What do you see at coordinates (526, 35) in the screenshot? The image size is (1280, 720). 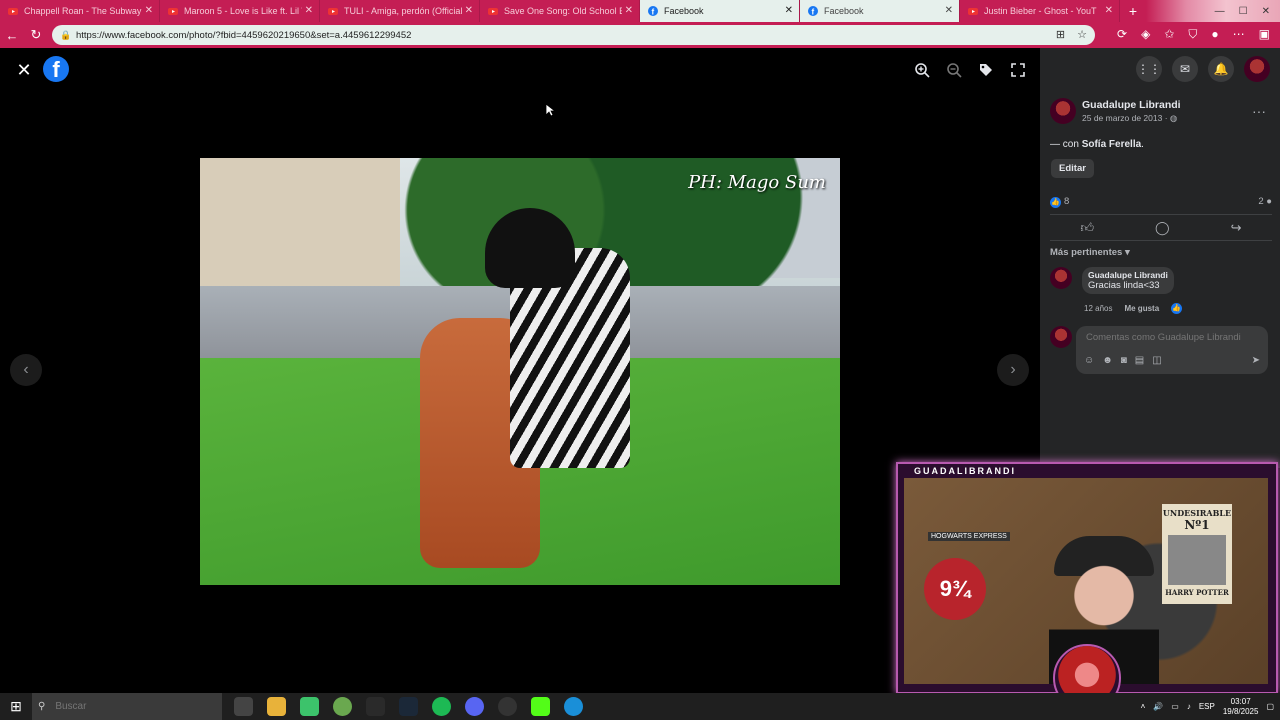 I see `url-input` at bounding box center [526, 35].